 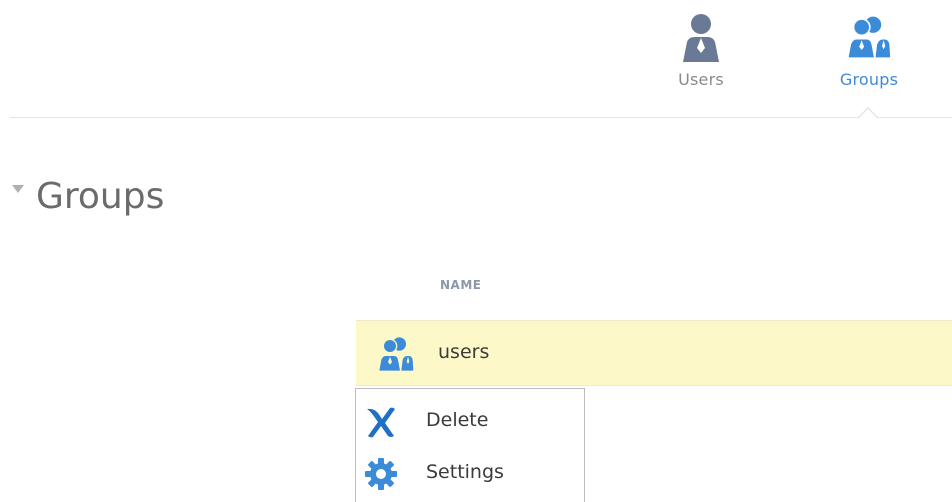 I want to click on collapse-triangle-icon, so click(x=18, y=189).